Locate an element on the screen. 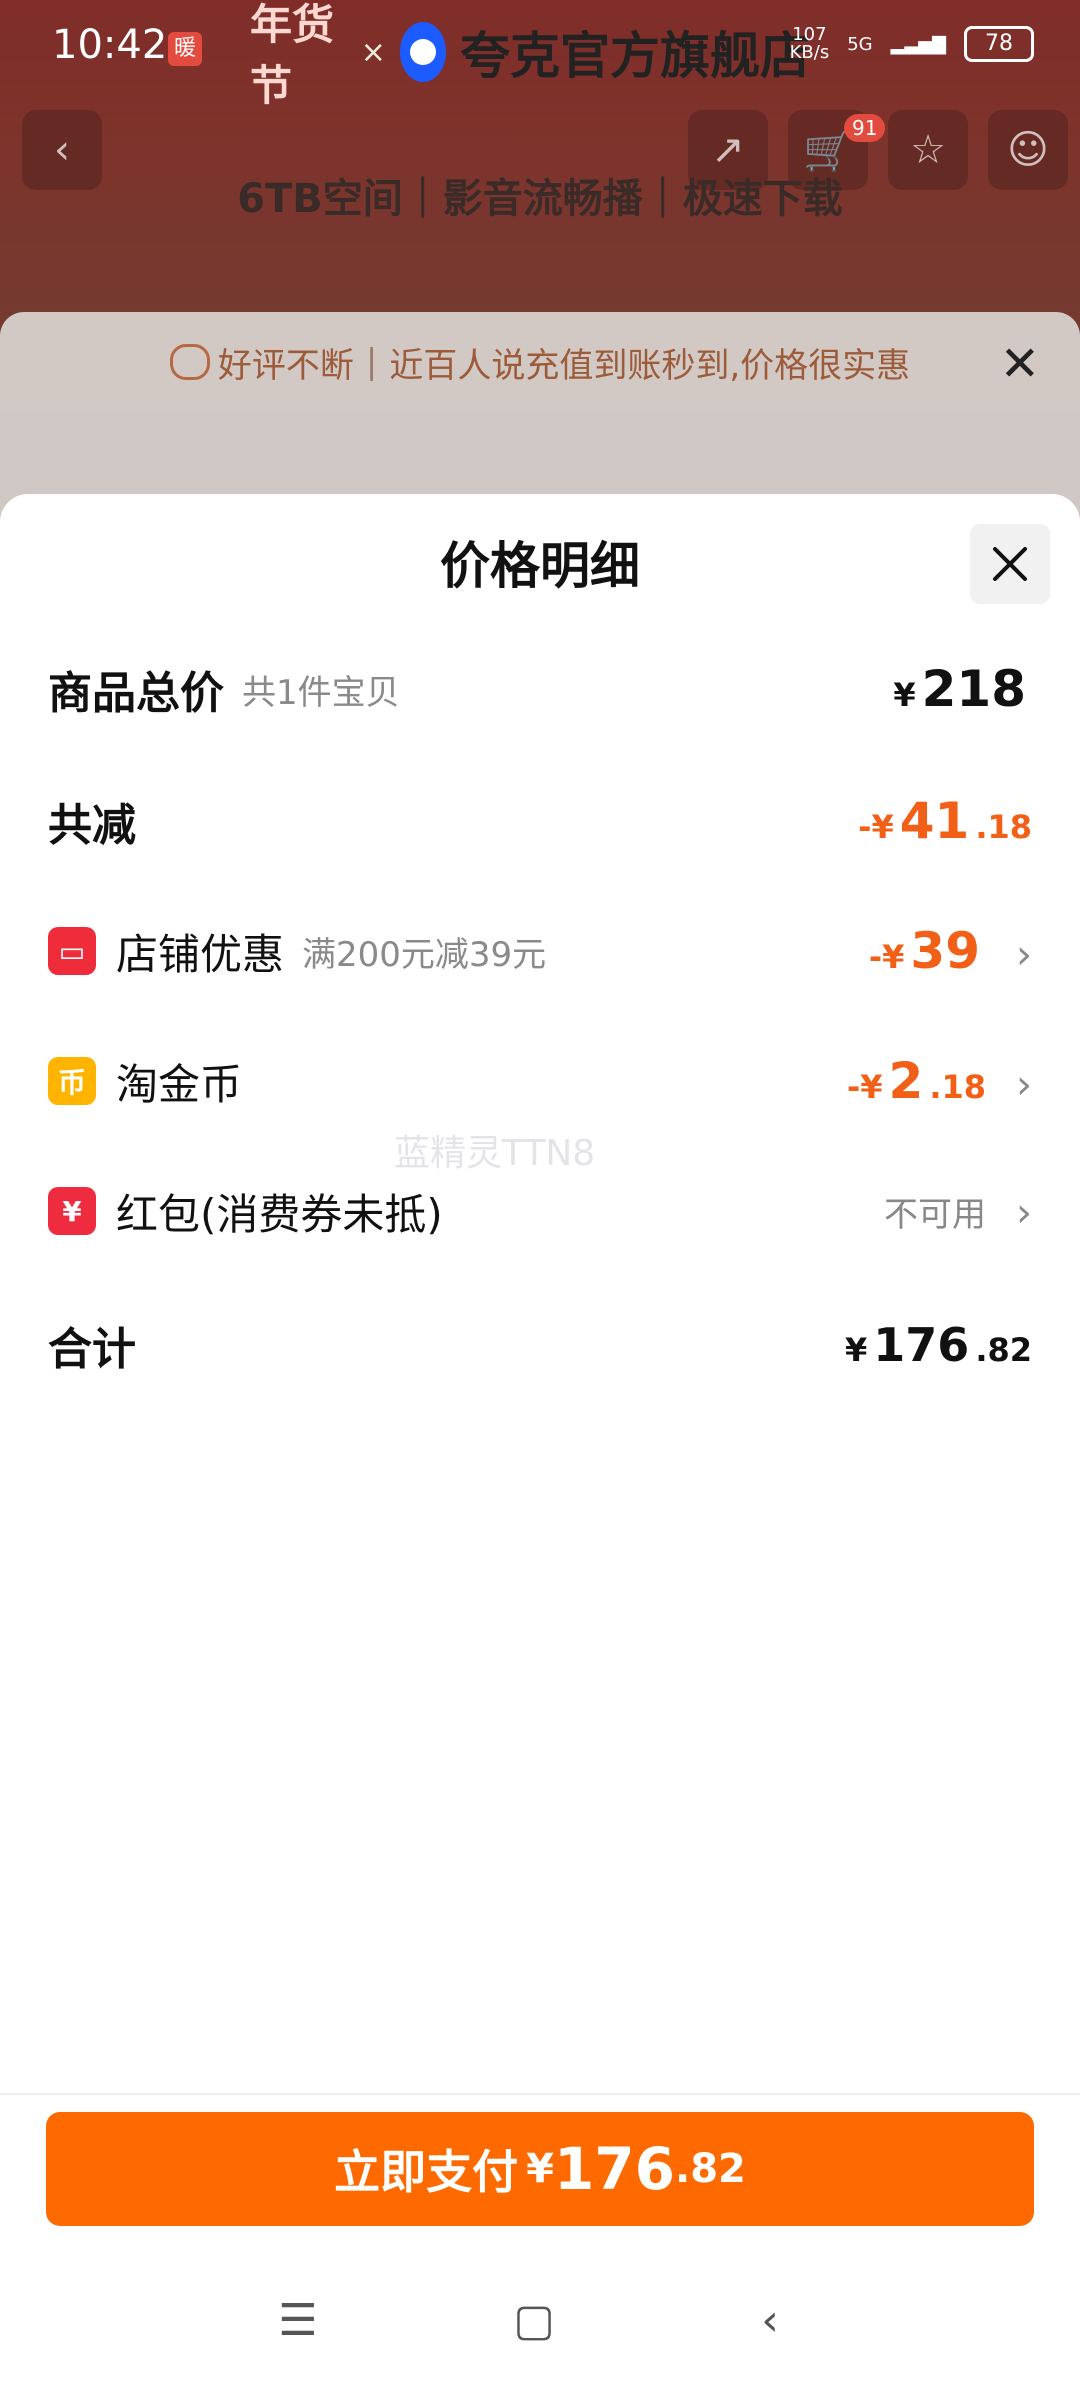 This screenshot has width=1080, height=2400. chat-bubble-icon is located at coordinates (189, 362).